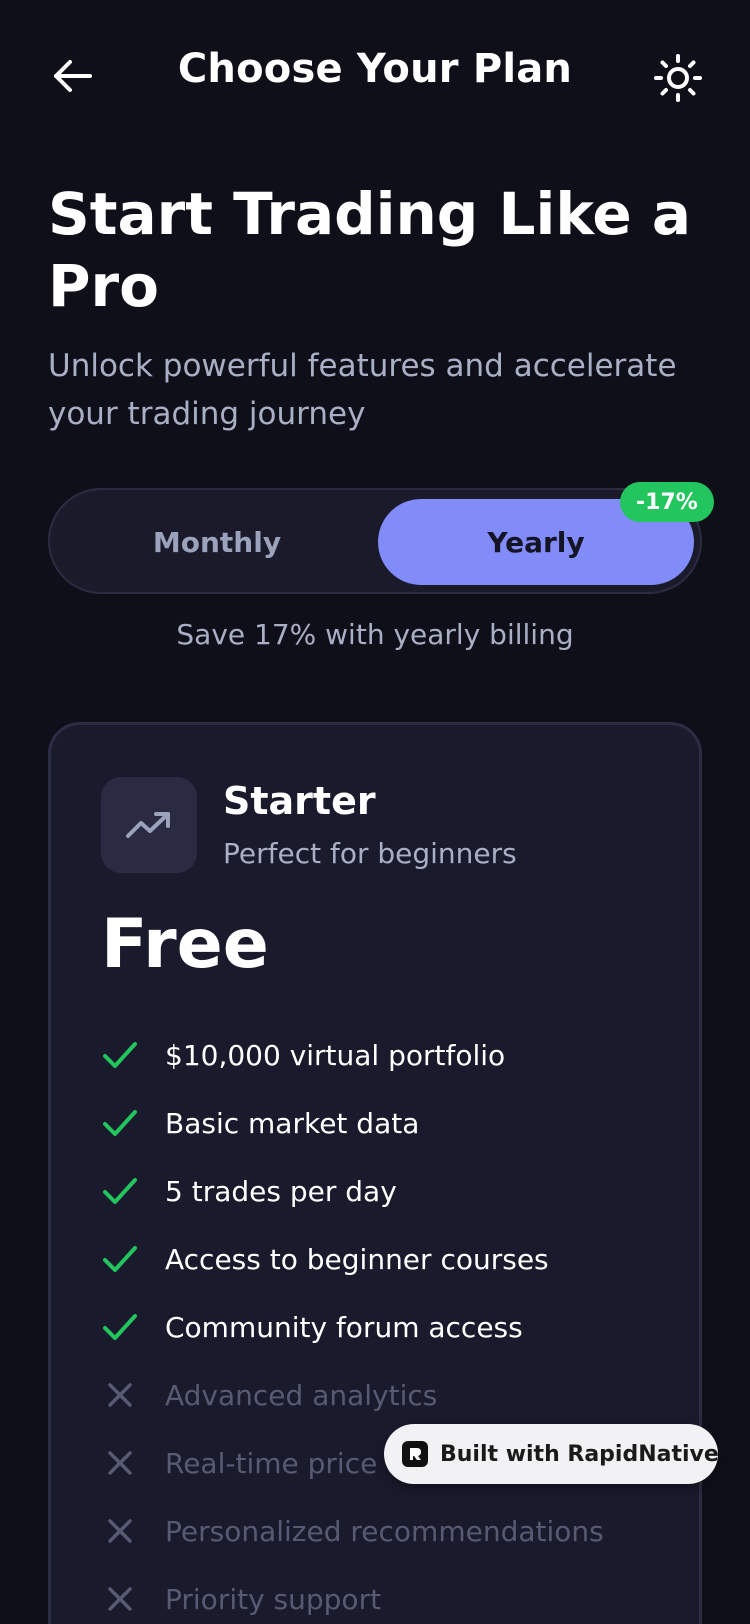 This screenshot has width=750, height=1624. What do you see at coordinates (384, 1531) in the screenshot?
I see `feature-text: Personalized recommendations` at bounding box center [384, 1531].